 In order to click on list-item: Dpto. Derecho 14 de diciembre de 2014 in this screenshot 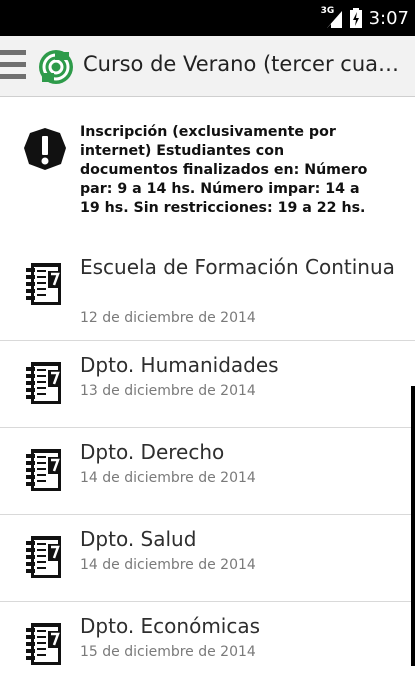, I will do `click(207, 471)`.